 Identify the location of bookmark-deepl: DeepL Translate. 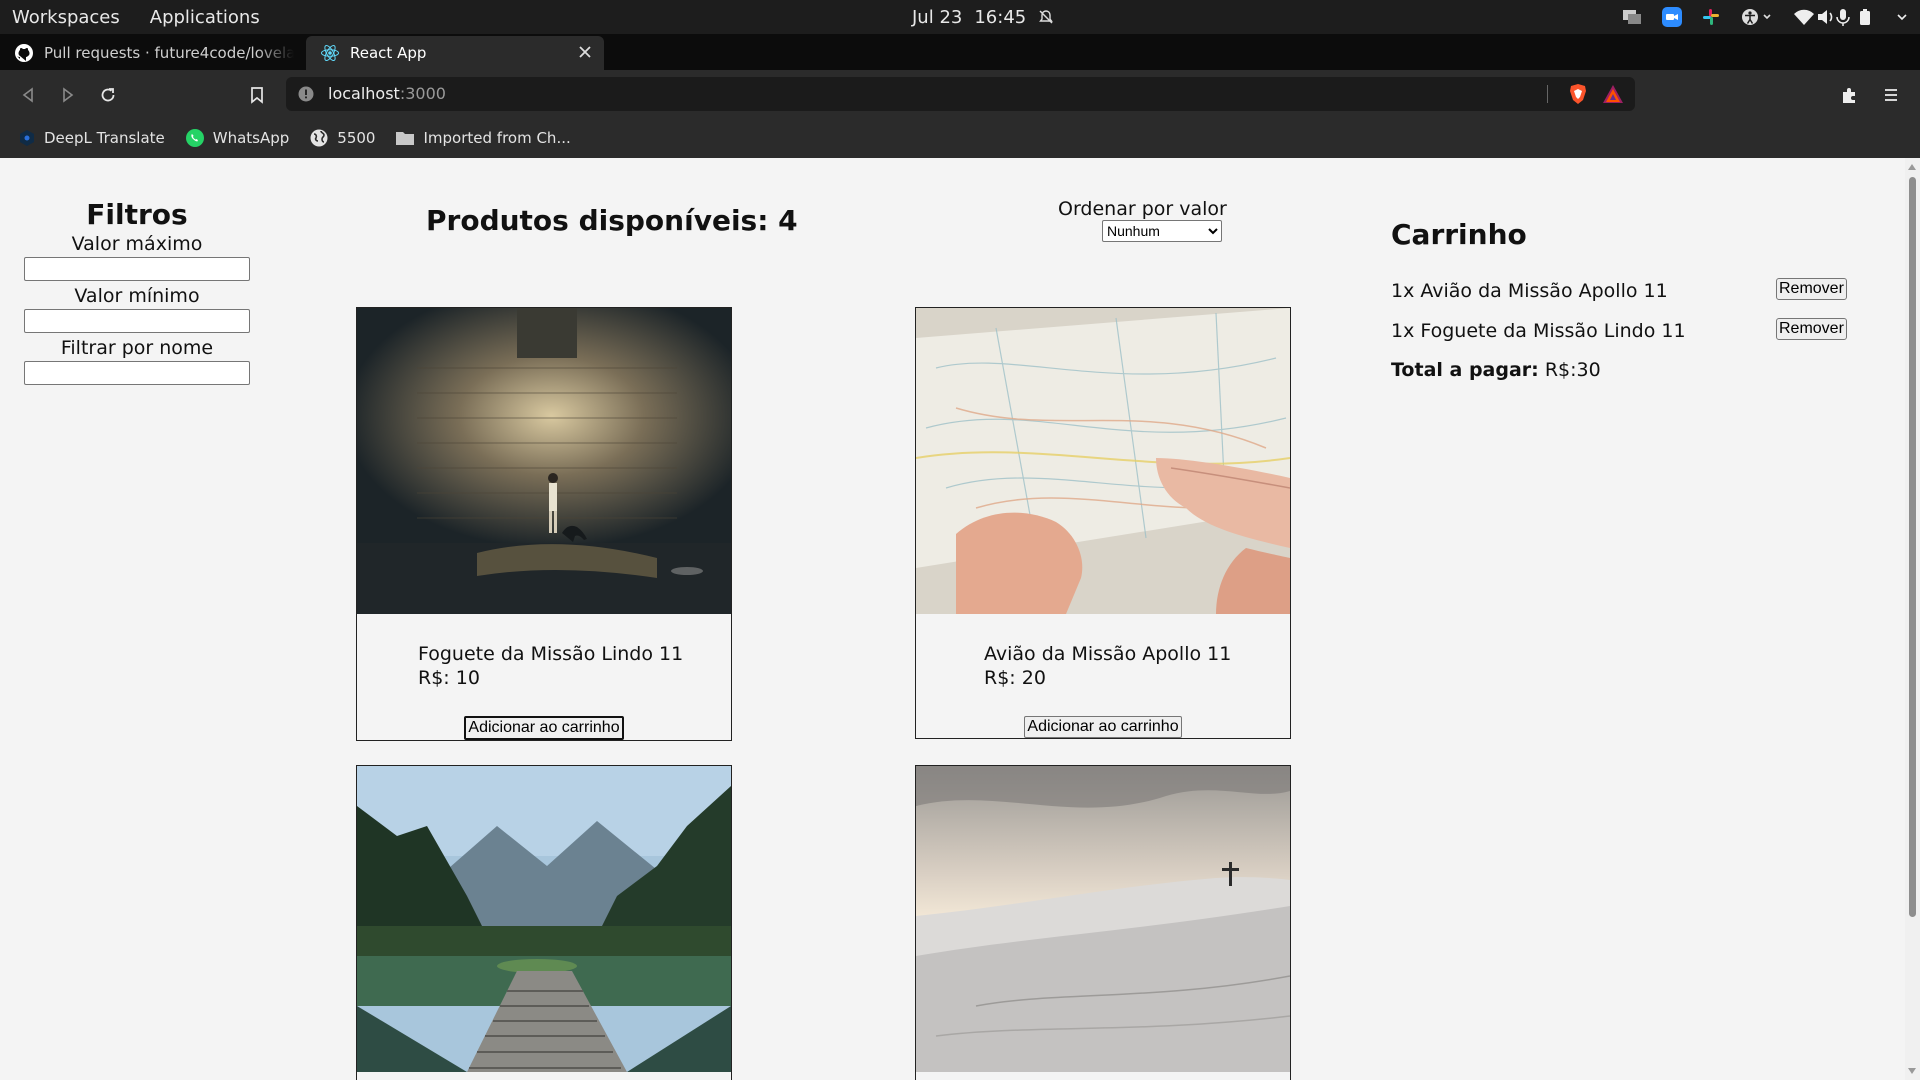
(91, 138).